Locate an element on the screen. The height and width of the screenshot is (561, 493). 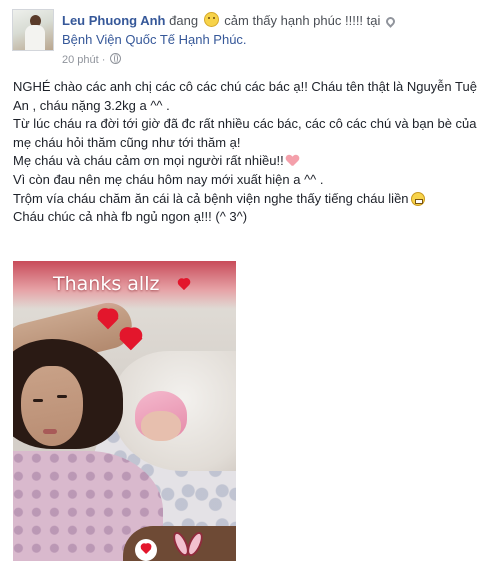
map-pin-icon is located at coordinates (390, 21).